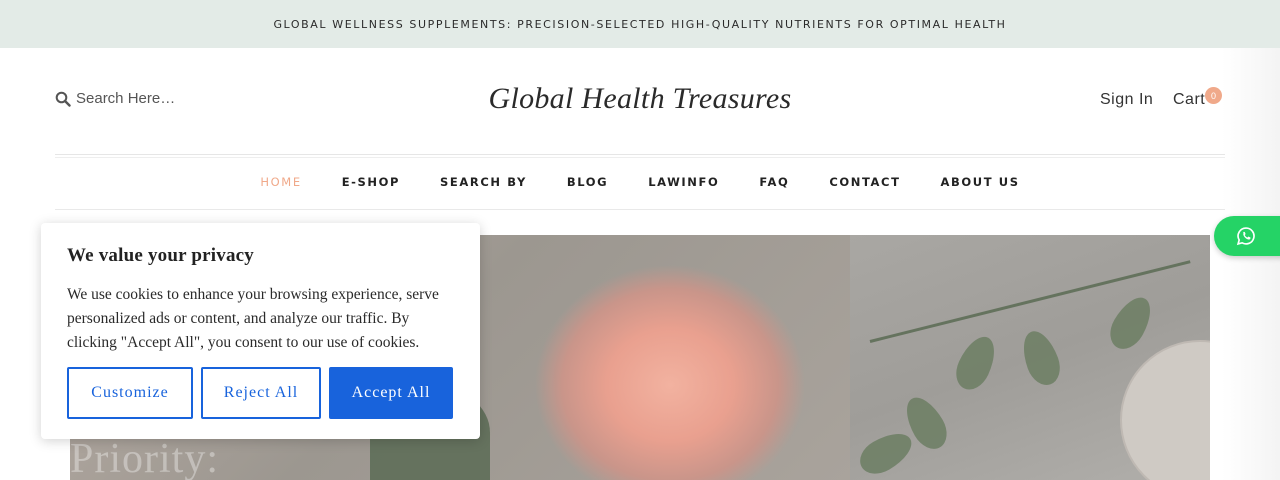 This screenshot has height=480, width=1280. Describe the element at coordinates (1165, 410) in the screenshot. I see `hero-bowl` at that location.